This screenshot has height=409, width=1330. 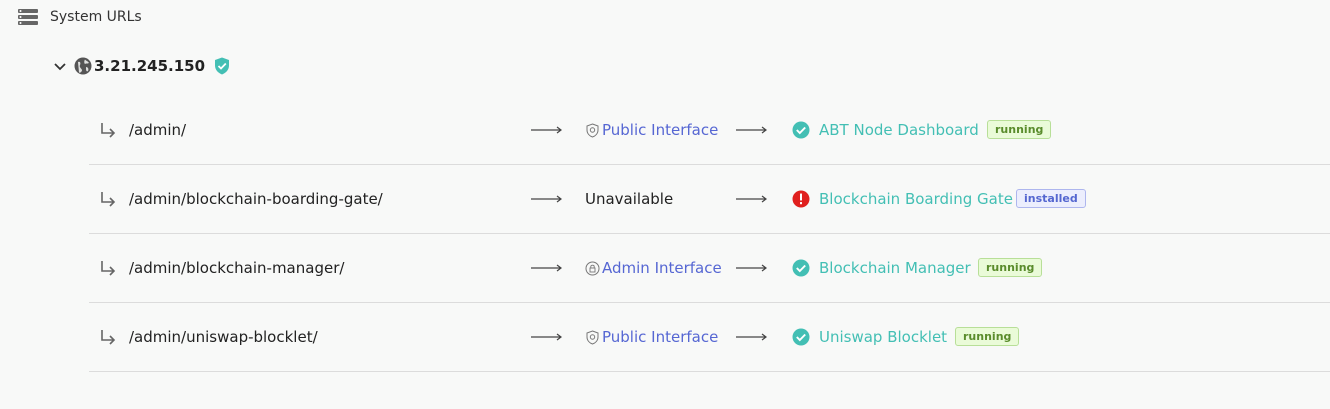 I want to click on interface-status: Unavailable, so click(x=629, y=199).